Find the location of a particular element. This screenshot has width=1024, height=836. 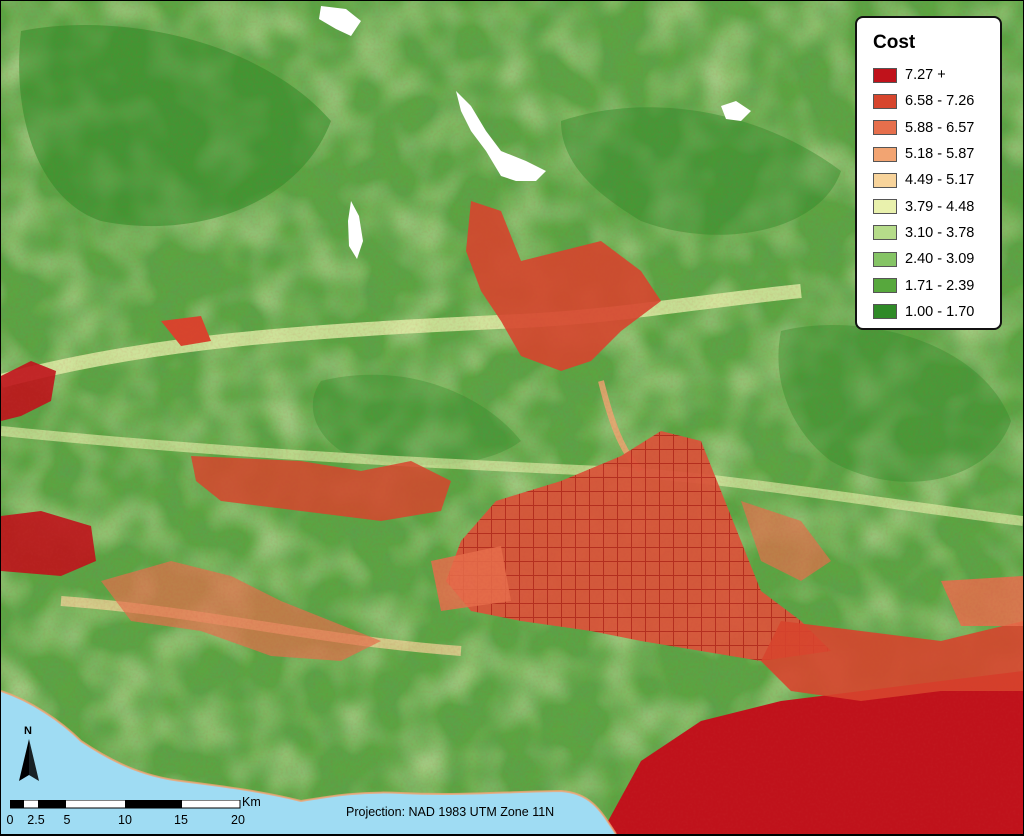

legend-label: 1.00 - 1.70 is located at coordinates (940, 311).